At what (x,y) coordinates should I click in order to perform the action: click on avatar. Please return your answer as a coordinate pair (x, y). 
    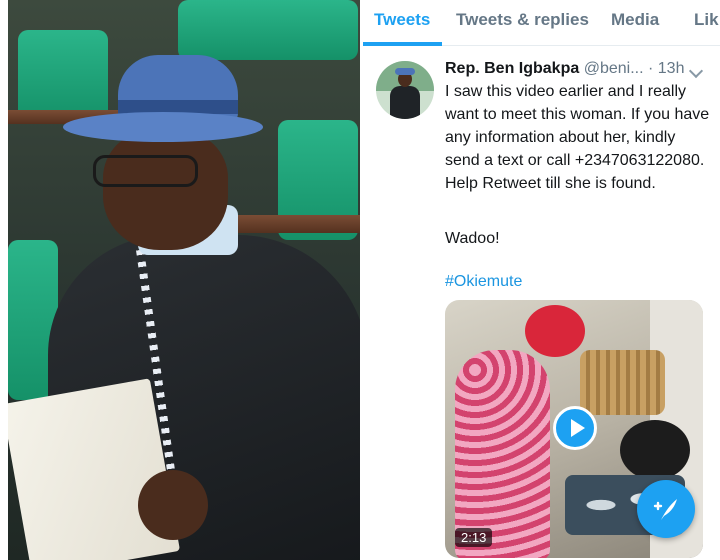
    Looking at the image, I should click on (405, 90).